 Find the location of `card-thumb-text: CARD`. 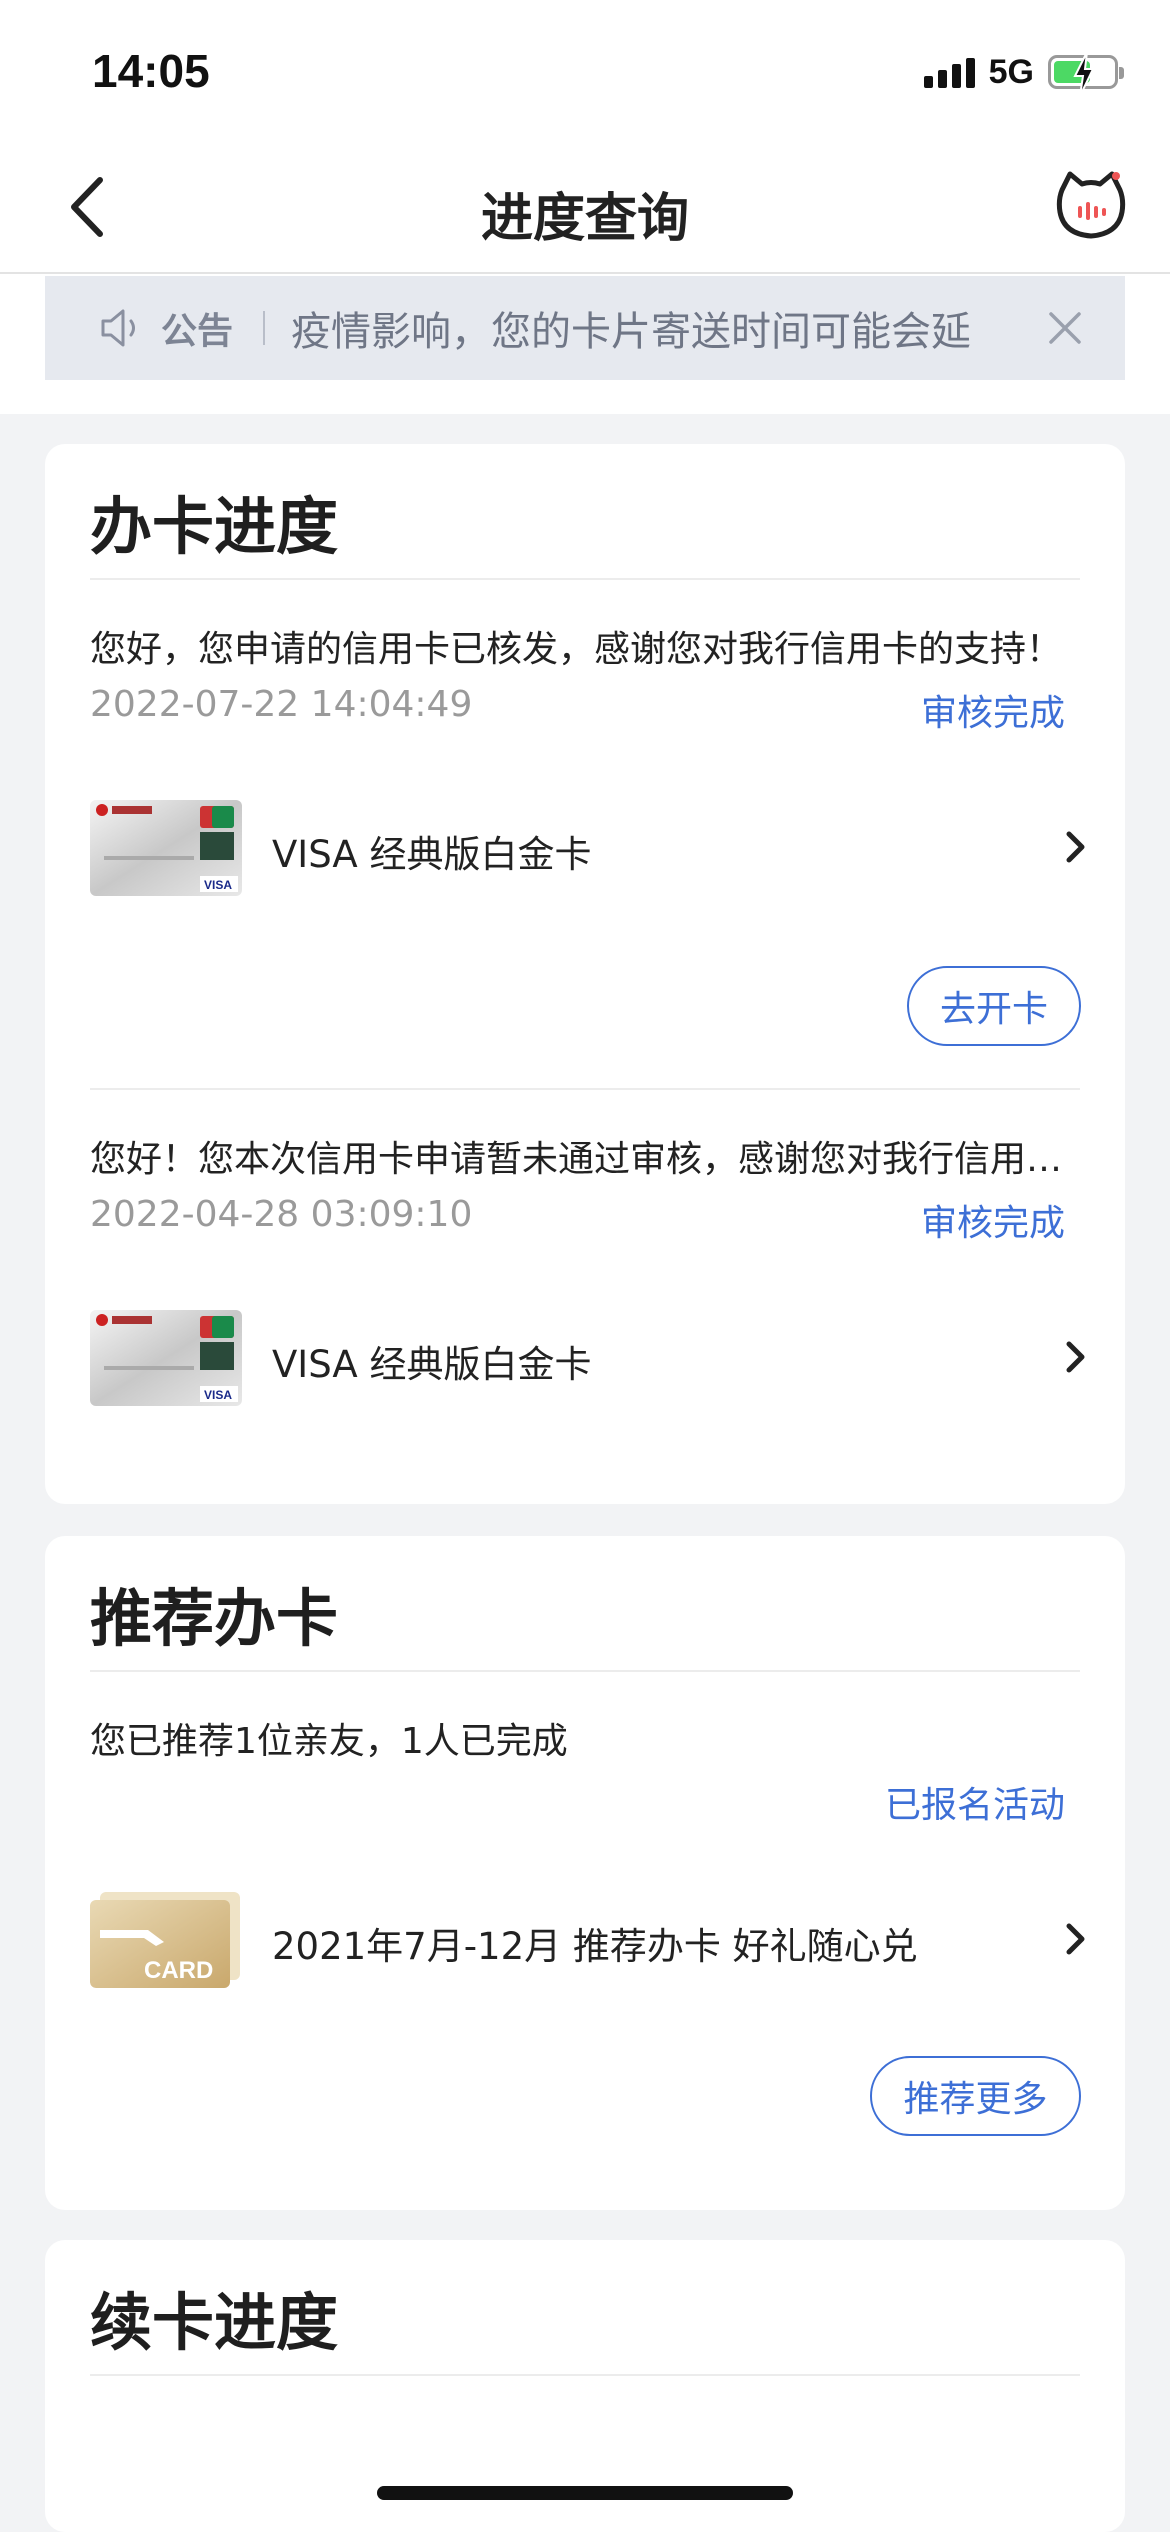

card-thumb-text: CARD is located at coordinates (178, 1970).